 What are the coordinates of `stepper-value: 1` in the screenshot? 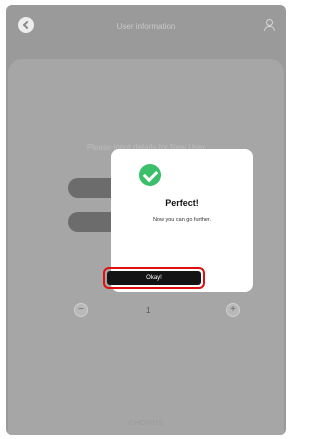 It's located at (148, 310).